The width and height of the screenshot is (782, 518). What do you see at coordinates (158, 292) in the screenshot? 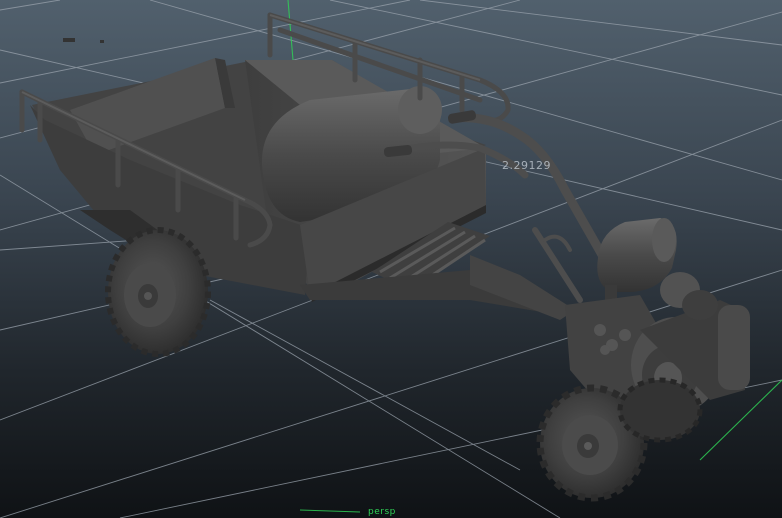
I see `trailer-wheel` at bounding box center [158, 292].